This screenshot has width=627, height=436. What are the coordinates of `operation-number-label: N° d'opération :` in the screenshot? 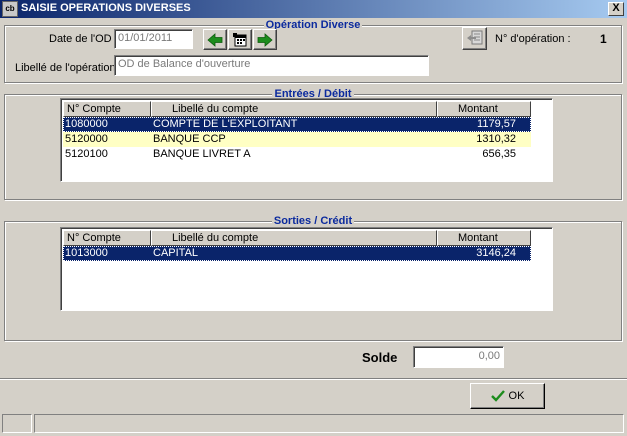 It's located at (533, 39).